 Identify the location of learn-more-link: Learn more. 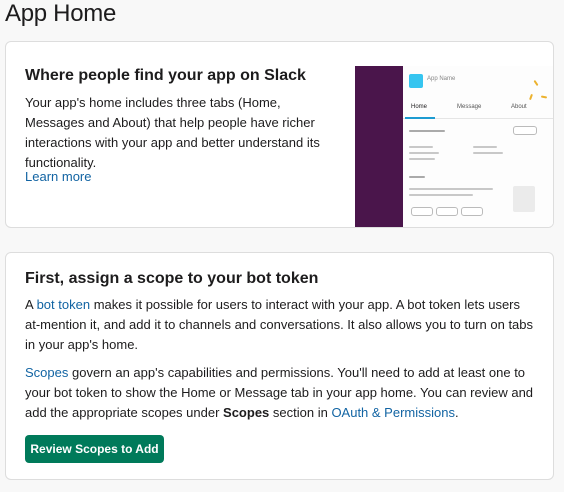
(58, 177).